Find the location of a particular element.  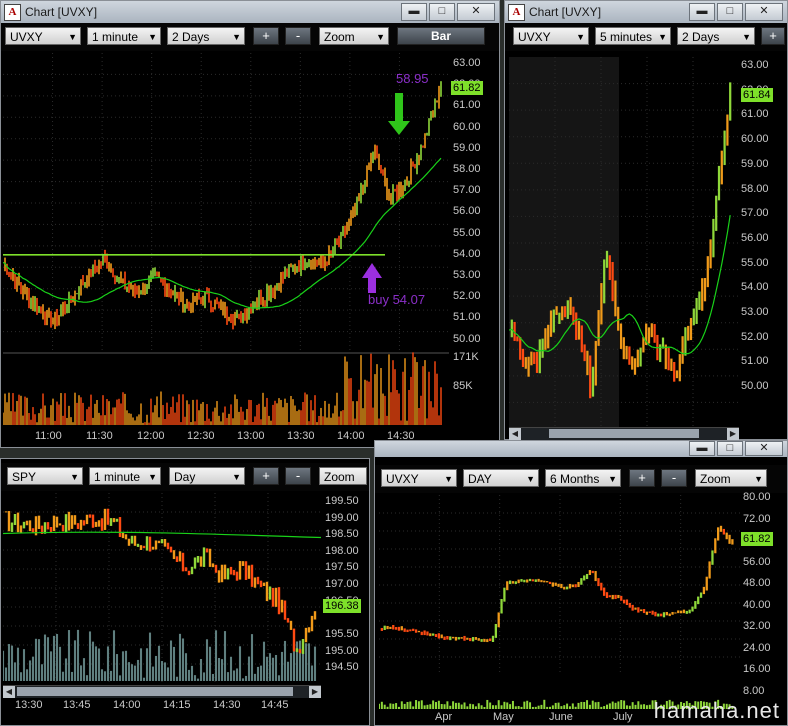

price-tick-label: 198.00 is located at coordinates (342, 550).